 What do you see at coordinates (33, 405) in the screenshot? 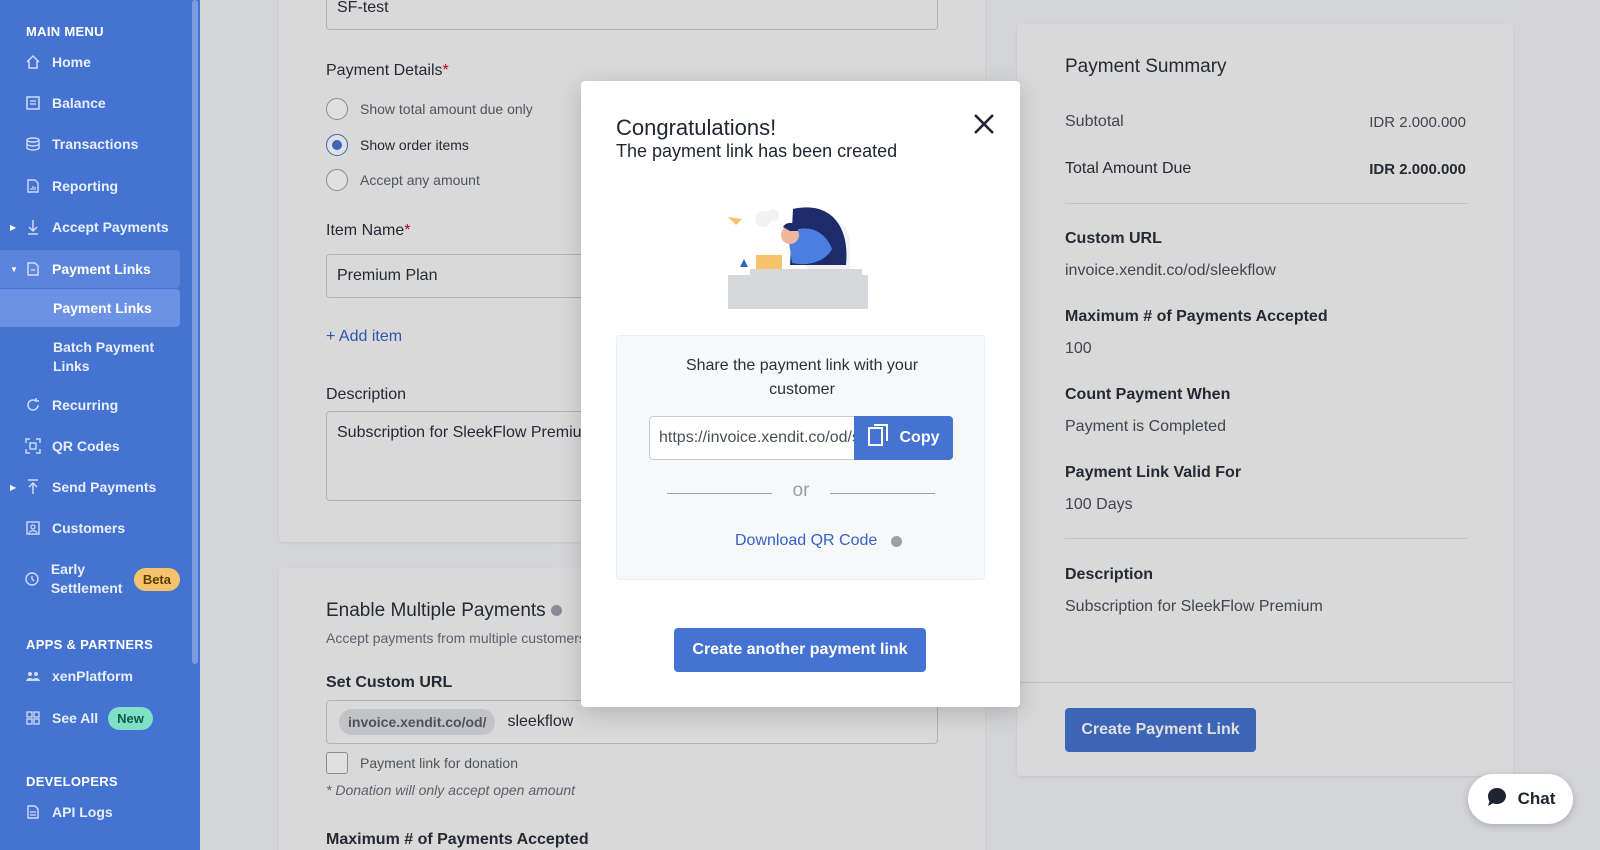
I see `recurring-icon` at bounding box center [33, 405].